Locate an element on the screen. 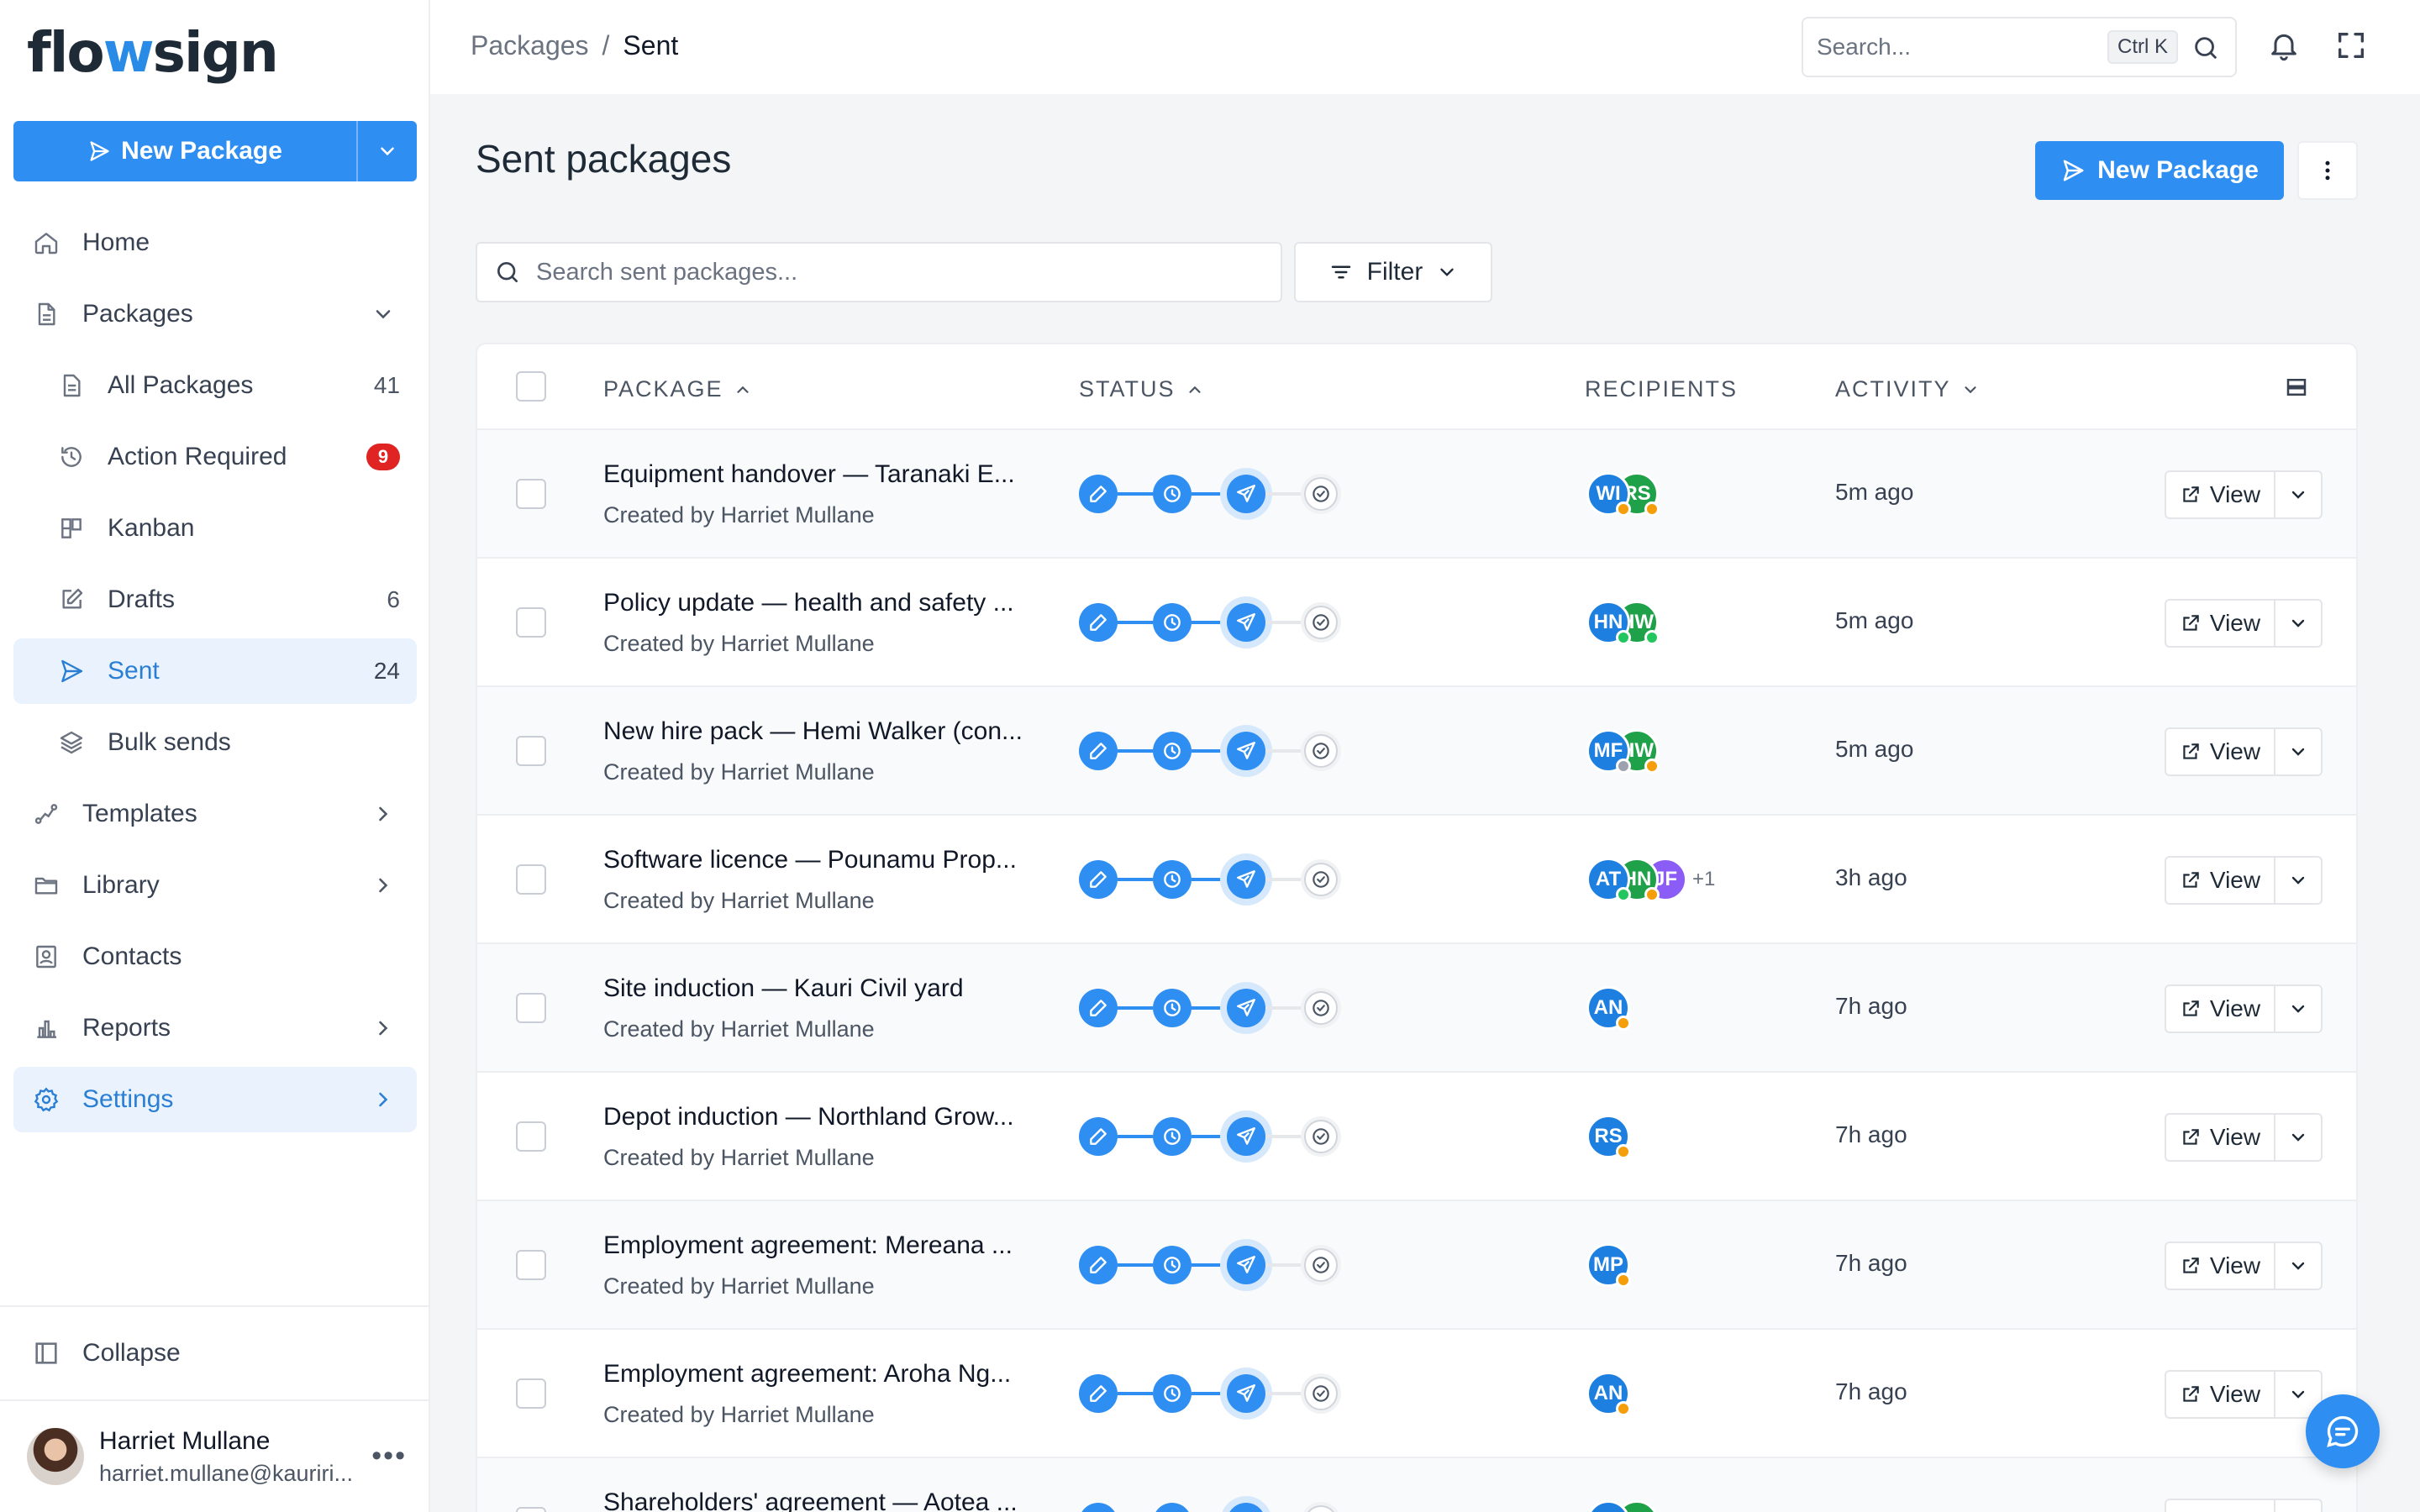 This screenshot has width=2420, height=1512. sidebar-item-settings: Settings is located at coordinates (215, 1099).